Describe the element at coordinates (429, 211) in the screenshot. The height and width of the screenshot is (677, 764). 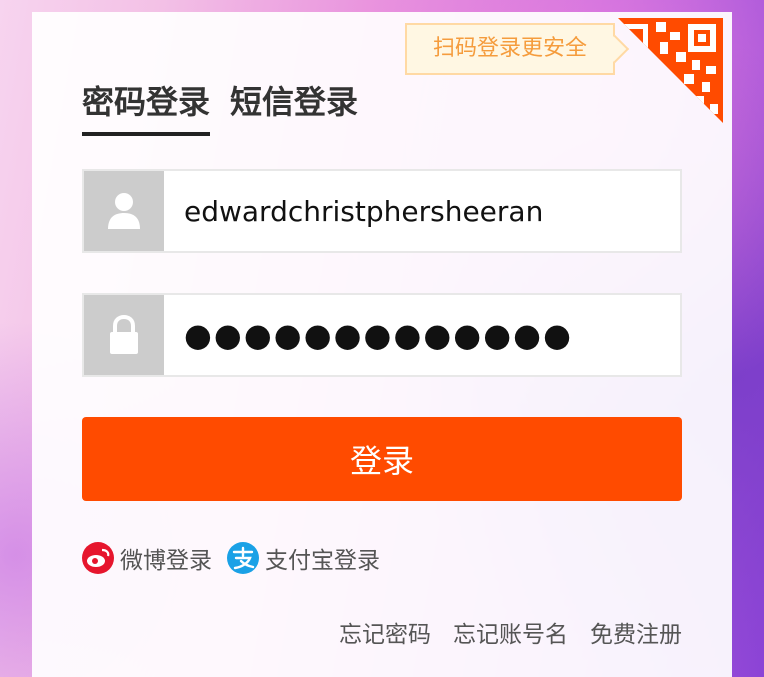
I see `username-input` at that location.